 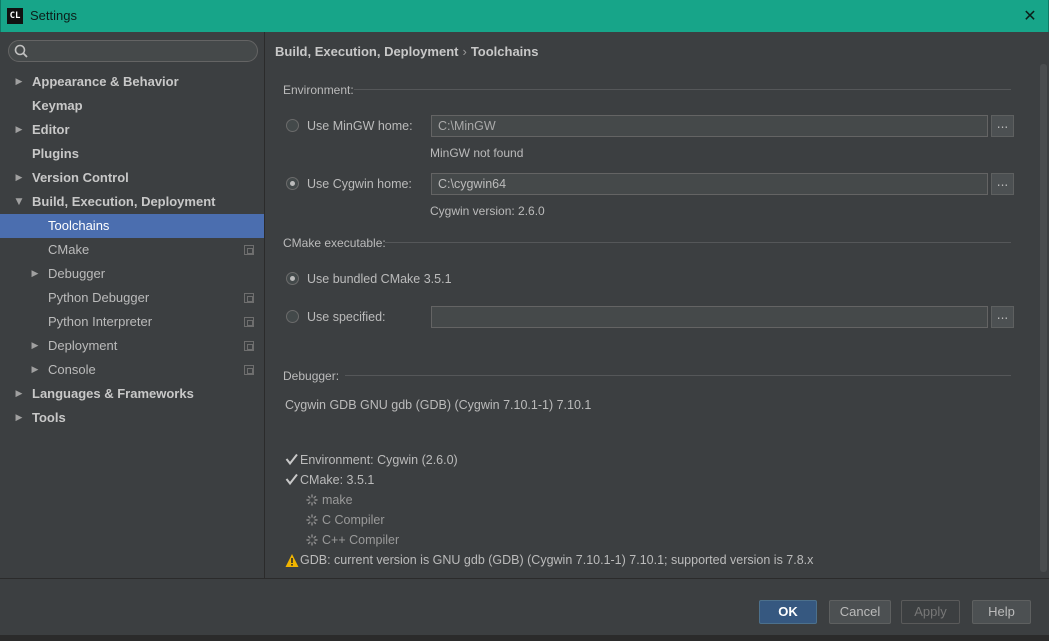 What do you see at coordinates (15, 16) in the screenshot?
I see `clion-app-icon: CL` at bounding box center [15, 16].